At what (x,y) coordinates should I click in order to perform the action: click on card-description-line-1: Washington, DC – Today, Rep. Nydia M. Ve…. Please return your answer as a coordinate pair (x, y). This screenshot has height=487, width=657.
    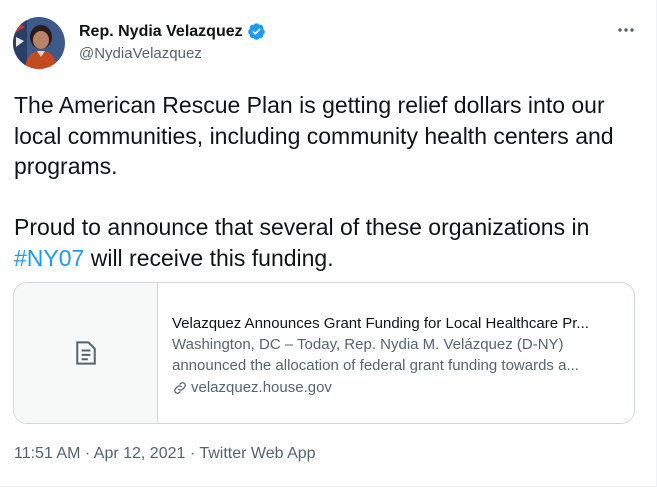
    Looking at the image, I should click on (368, 344).